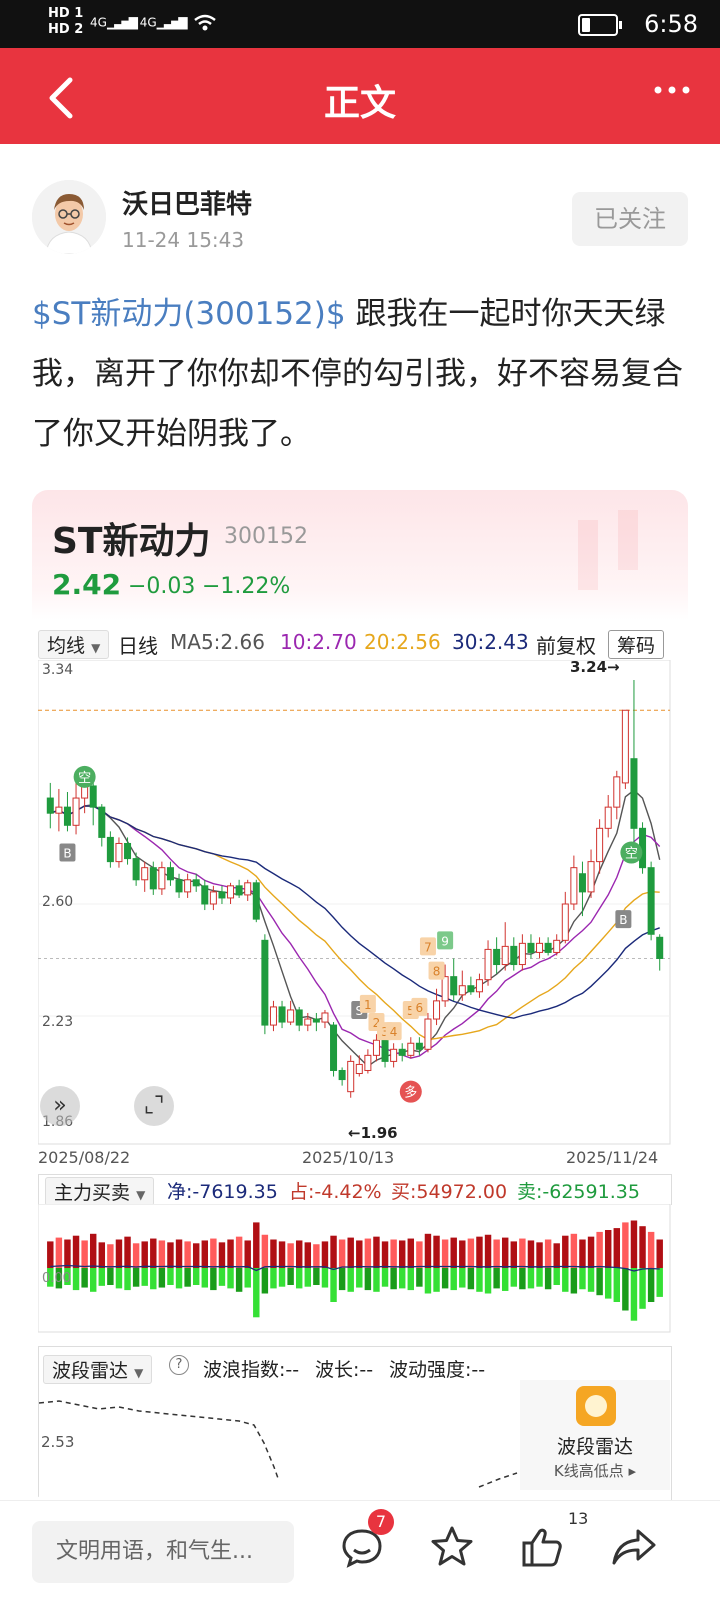  Describe the element at coordinates (60, 1106) in the screenshot. I see `expand-arrows-icon: »` at that location.